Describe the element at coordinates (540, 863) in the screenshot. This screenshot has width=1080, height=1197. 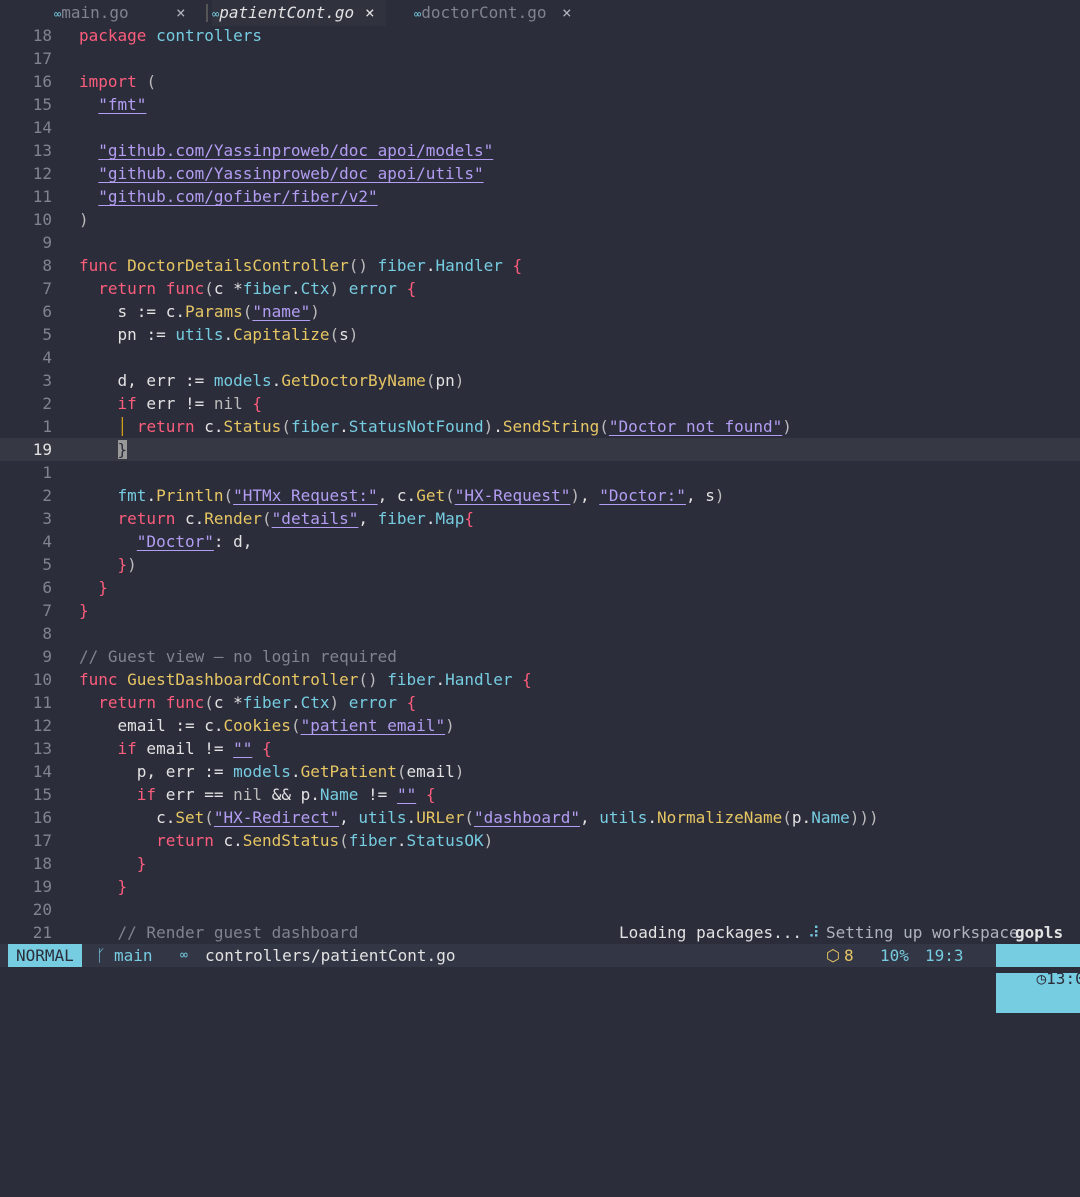
I see `code-line: 18 }` at that location.